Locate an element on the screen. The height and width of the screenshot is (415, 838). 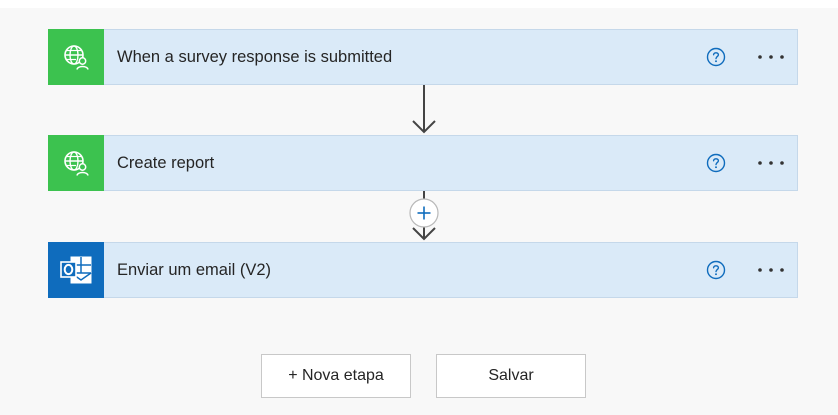
save-button: Salvar is located at coordinates (511, 376).